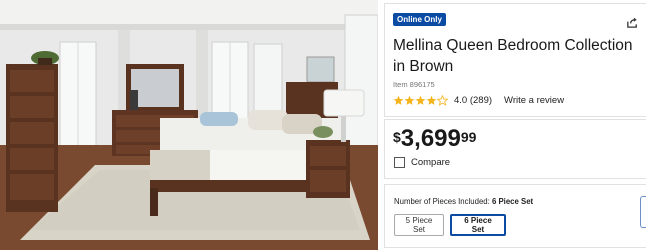  Describe the element at coordinates (464, 201) in the screenshot. I see `pieces-label: Number of Pieces Included: 6 Piece Set` at that location.